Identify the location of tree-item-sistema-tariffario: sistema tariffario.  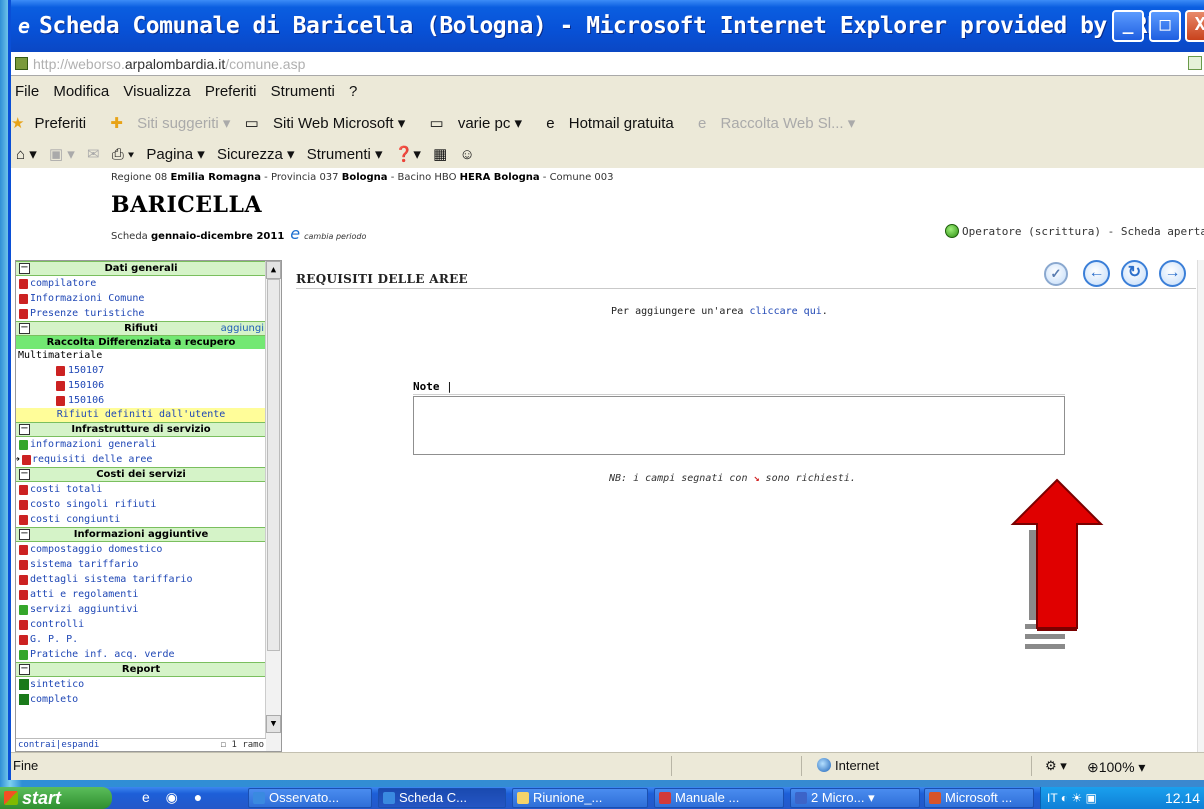
(148, 564).